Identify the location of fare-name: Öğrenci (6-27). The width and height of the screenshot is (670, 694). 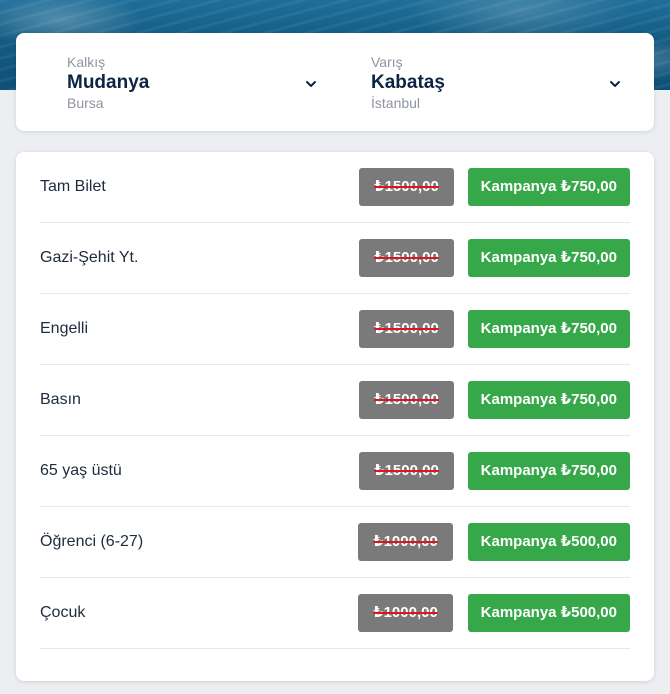
(92, 541).